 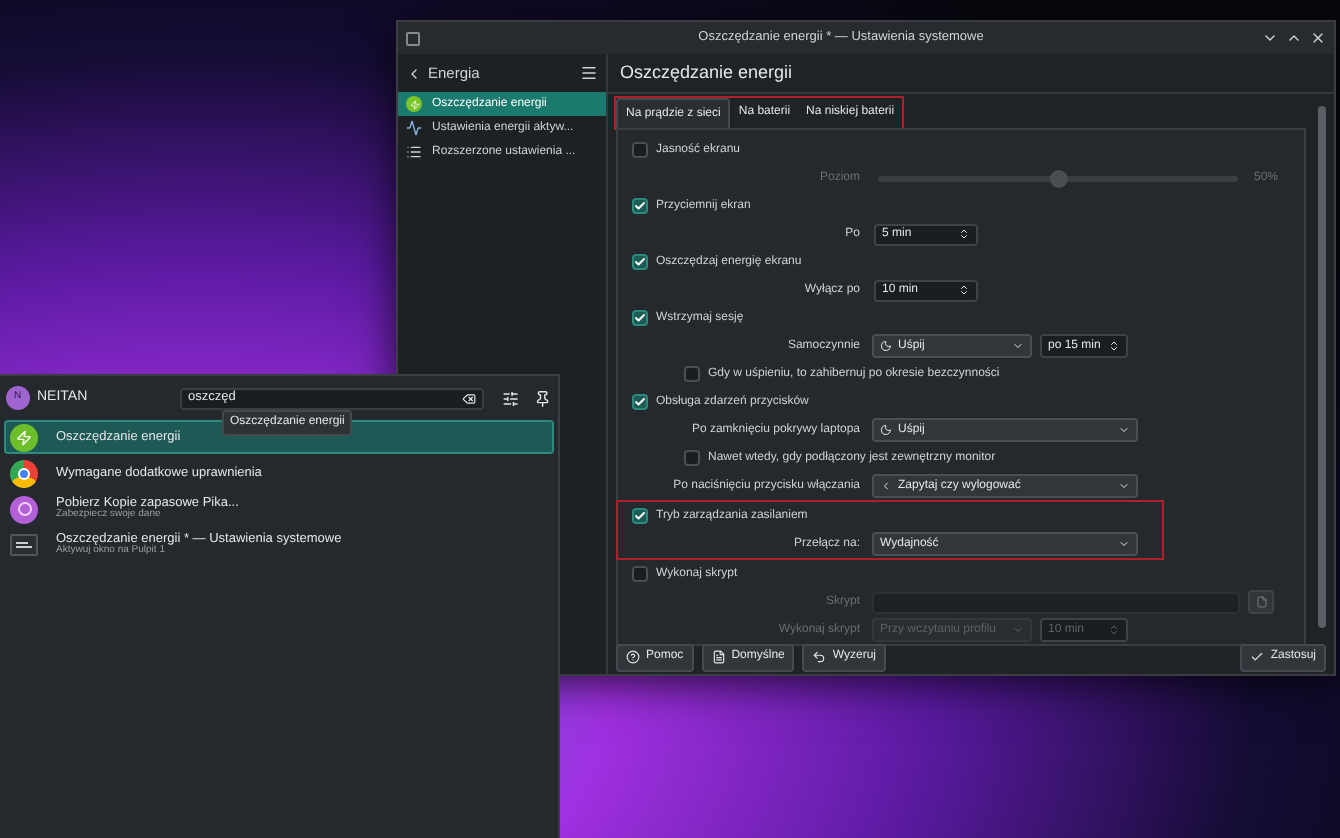 What do you see at coordinates (718, 657) in the screenshot?
I see `document-icon` at bounding box center [718, 657].